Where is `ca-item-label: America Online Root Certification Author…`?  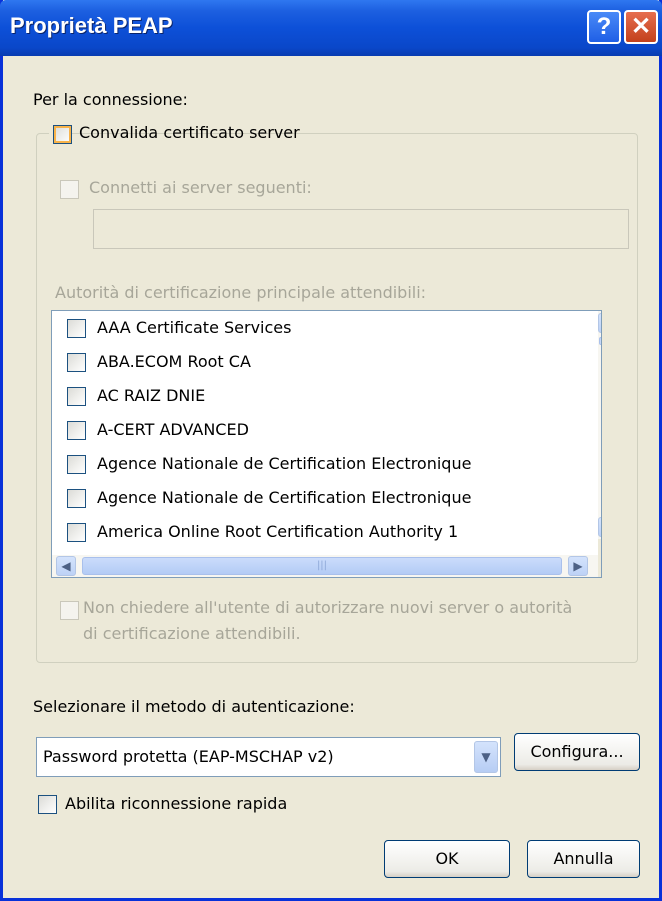 ca-item-label: America Online Root Certification Author… is located at coordinates (278, 531).